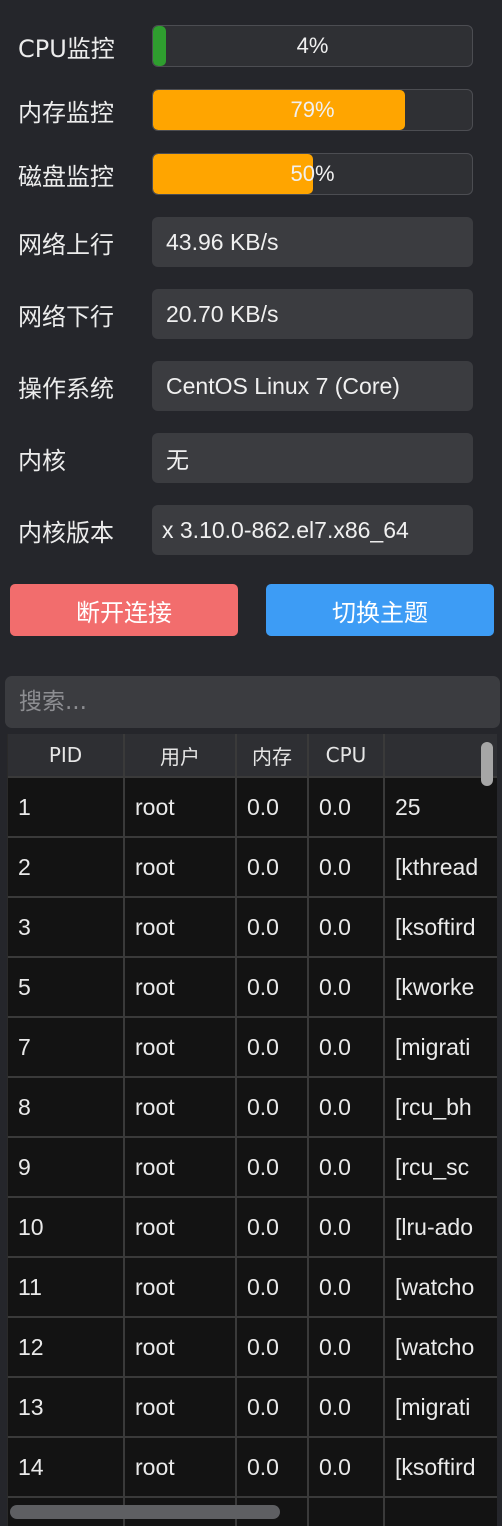 The height and width of the screenshot is (1526, 502). I want to click on pid-cell: 13, so click(66, 1407).